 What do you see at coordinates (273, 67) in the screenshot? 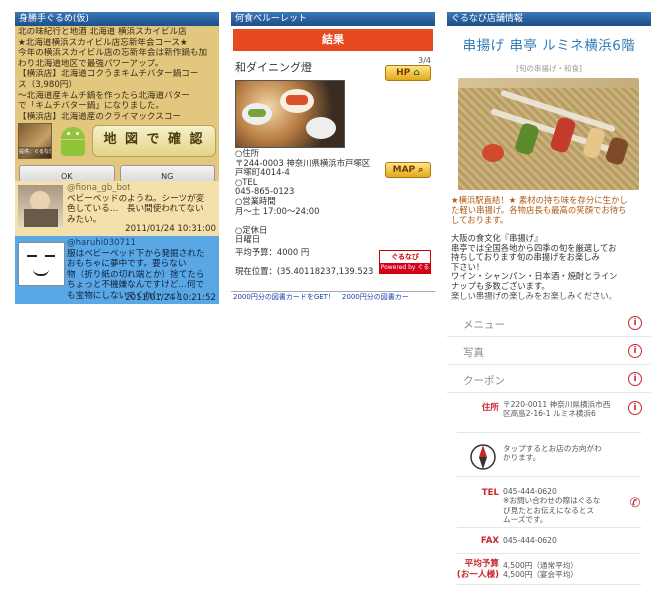
I see `restaurant-name: 和ダイニング燈` at bounding box center [273, 67].